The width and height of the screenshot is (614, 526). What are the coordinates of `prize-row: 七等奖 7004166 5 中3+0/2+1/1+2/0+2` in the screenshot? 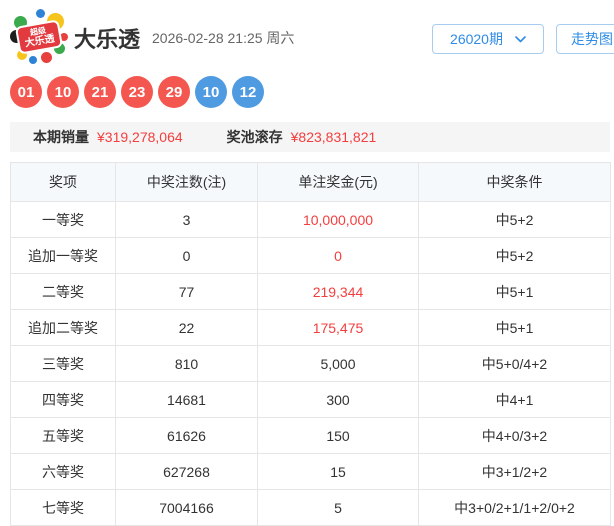 It's located at (310, 507).